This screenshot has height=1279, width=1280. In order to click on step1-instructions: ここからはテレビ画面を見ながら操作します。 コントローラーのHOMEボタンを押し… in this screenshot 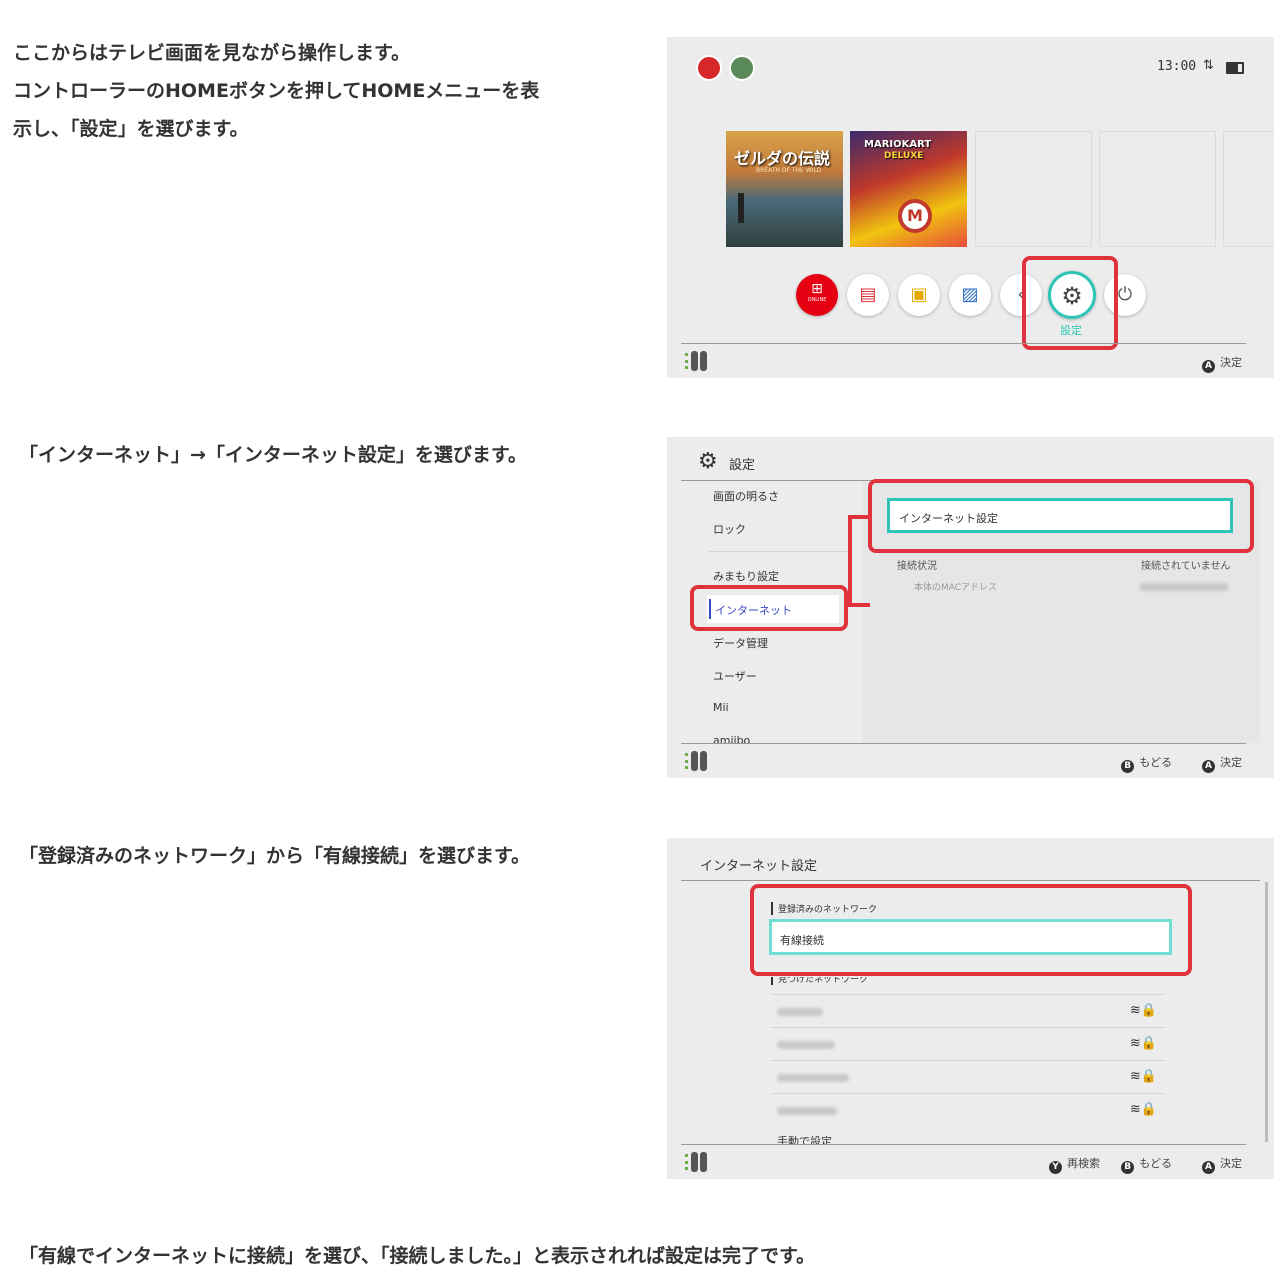, I will do `click(276, 91)`.